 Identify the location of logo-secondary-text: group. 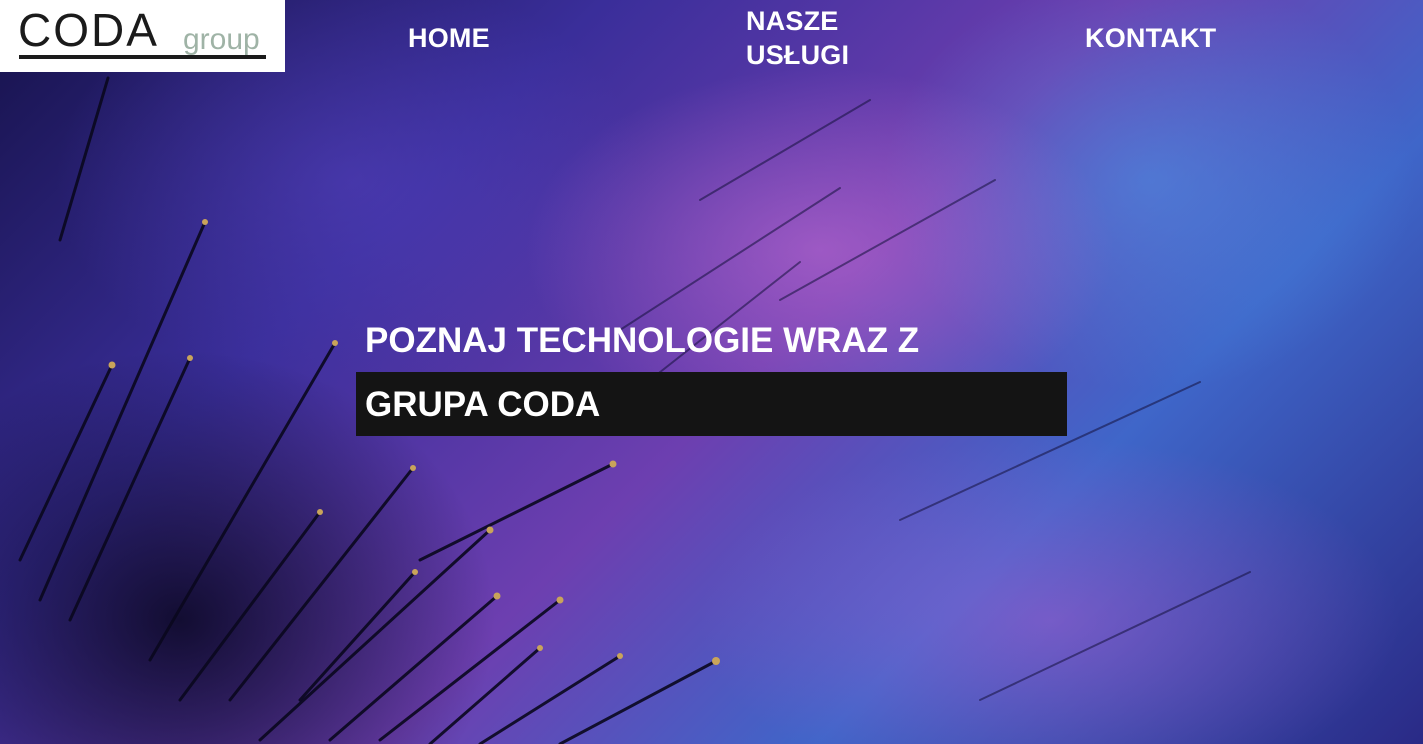
(221, 39).